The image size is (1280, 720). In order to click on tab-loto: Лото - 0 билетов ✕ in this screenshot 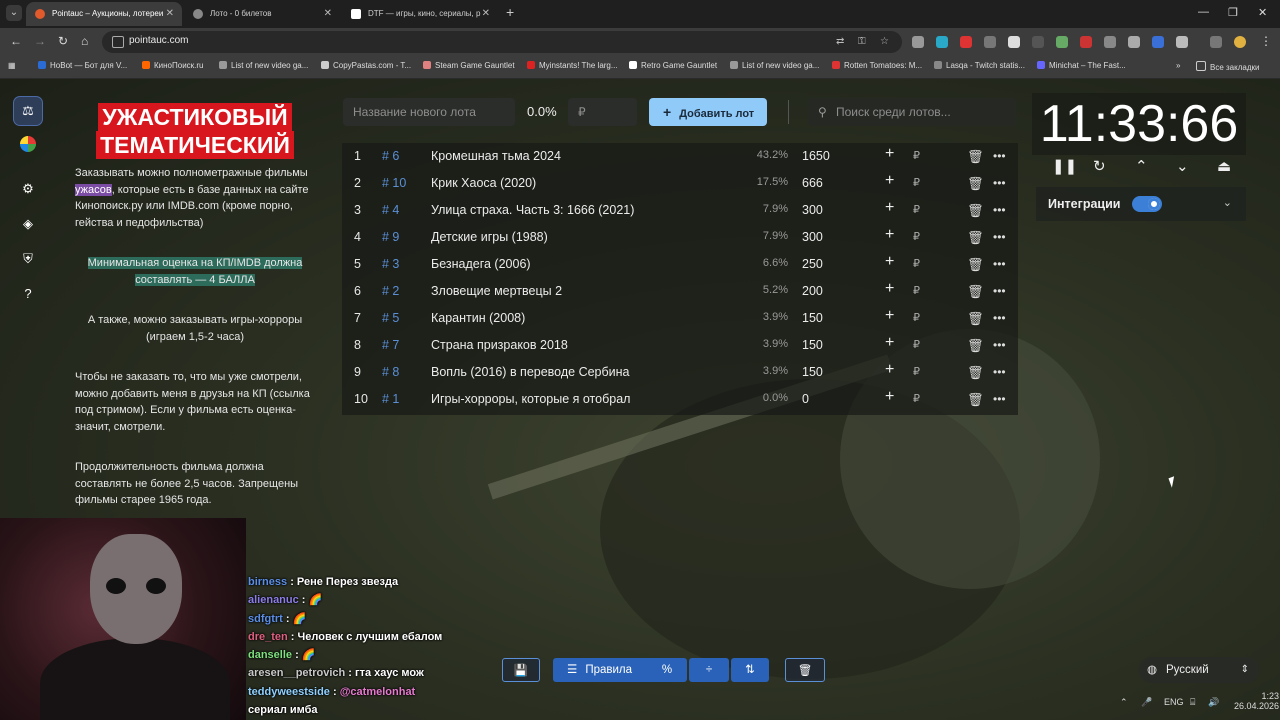, I will do `click(262, 14)`.